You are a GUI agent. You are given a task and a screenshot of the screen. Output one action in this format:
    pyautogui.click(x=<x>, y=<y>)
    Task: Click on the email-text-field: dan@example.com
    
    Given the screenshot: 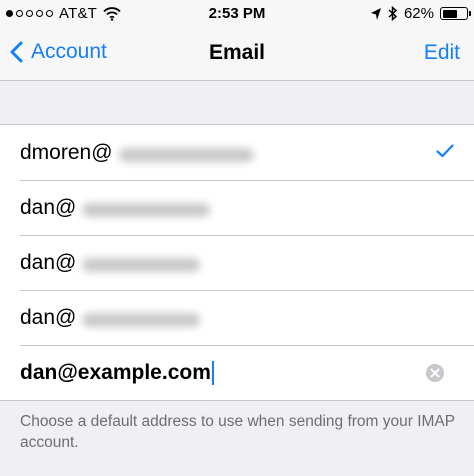 What is the action you would take?
    pyautogui.click(x=117, y=372)
    